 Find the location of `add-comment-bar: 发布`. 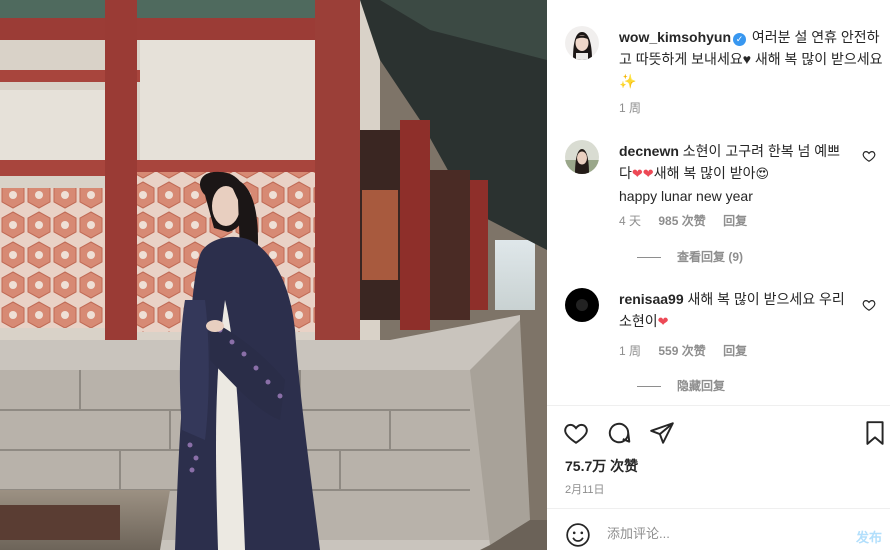

add-comment-bar: 发布 is located at coordinates (718, 535).